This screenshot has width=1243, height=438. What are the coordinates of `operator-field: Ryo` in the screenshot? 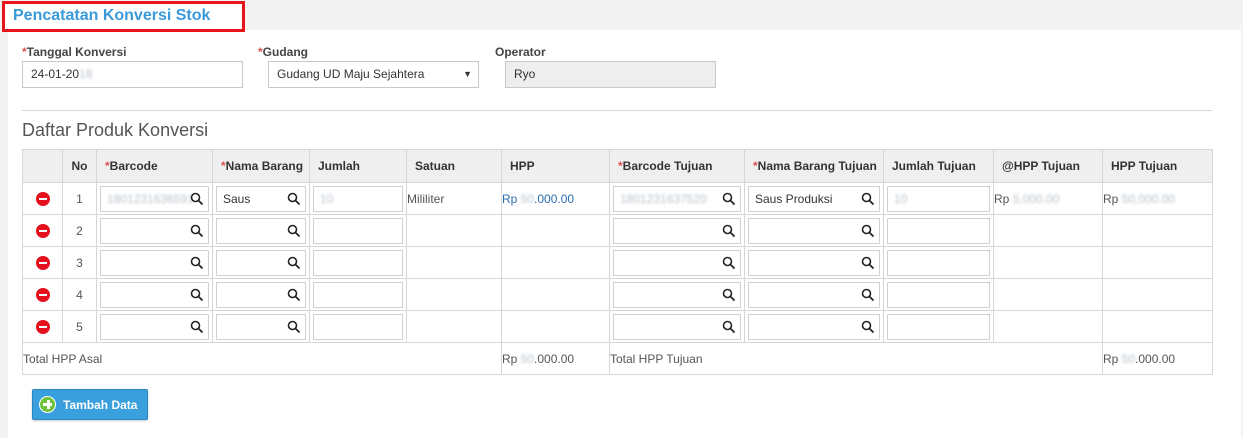 It's located at (610, 74).